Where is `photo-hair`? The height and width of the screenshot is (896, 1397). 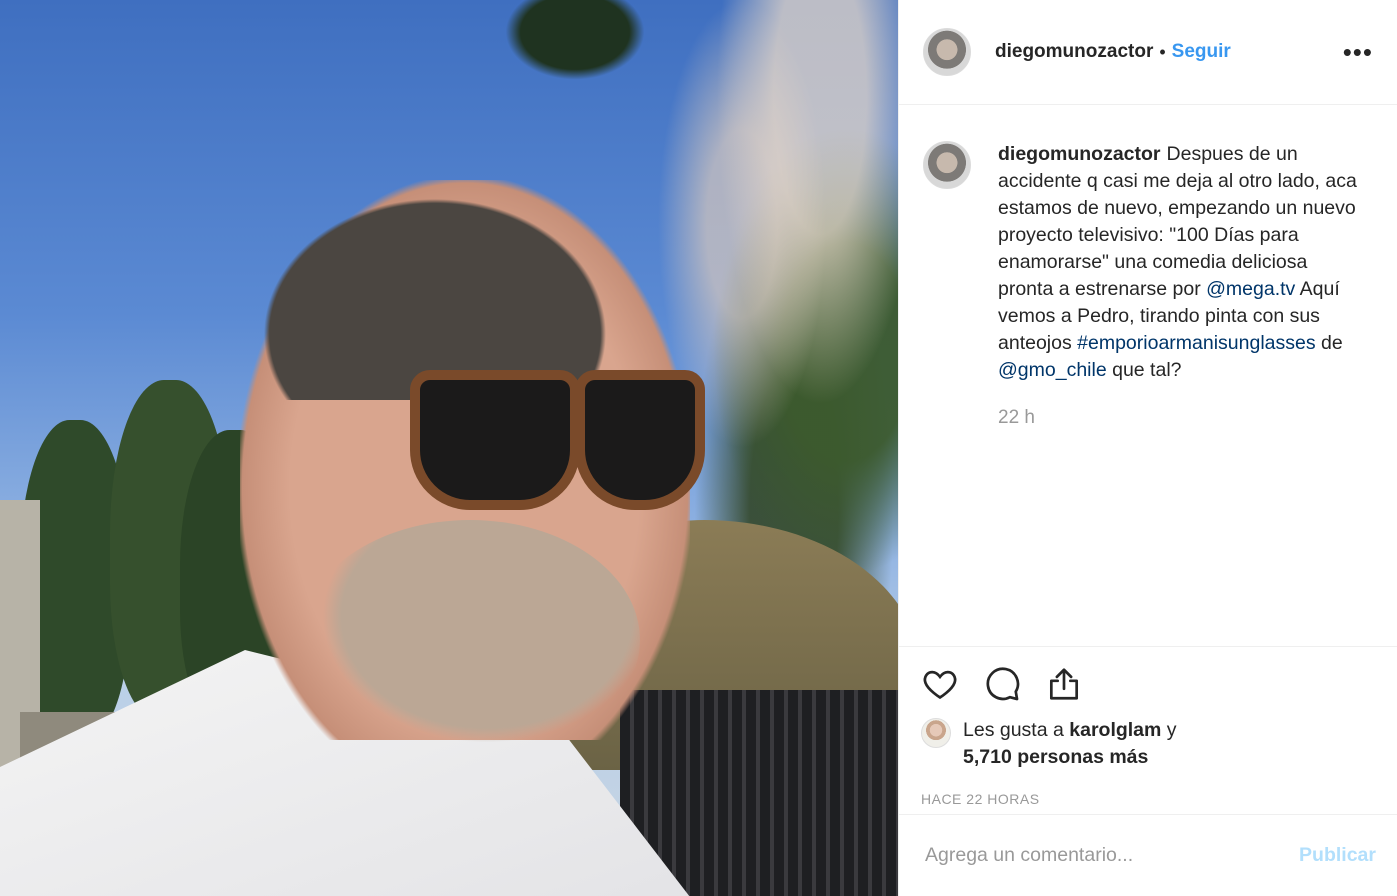
photo-hair is located at coordinates (435, 290).